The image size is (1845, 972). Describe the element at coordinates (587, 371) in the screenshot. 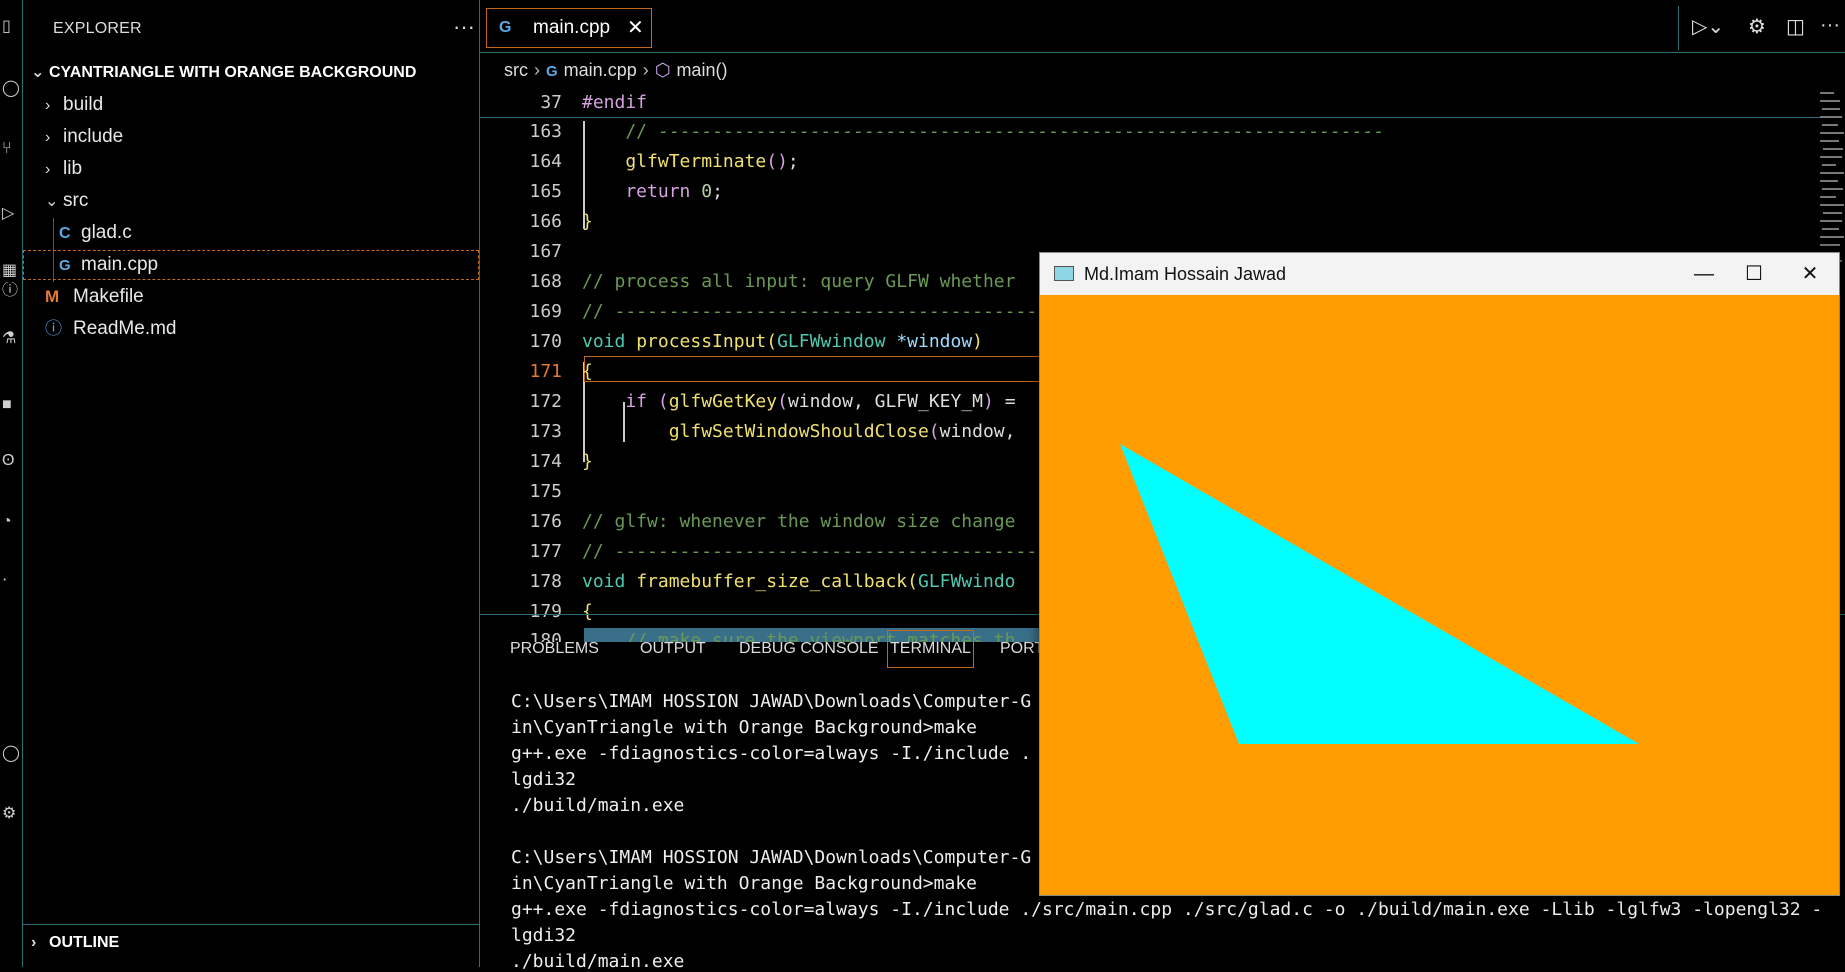

I see `code-line: {` at that location.